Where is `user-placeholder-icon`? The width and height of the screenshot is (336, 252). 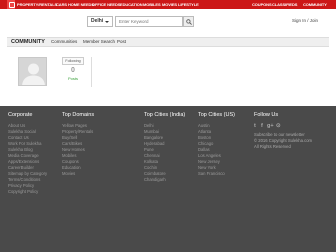 user-placeholder-icon is located at coordinates (33, 74).